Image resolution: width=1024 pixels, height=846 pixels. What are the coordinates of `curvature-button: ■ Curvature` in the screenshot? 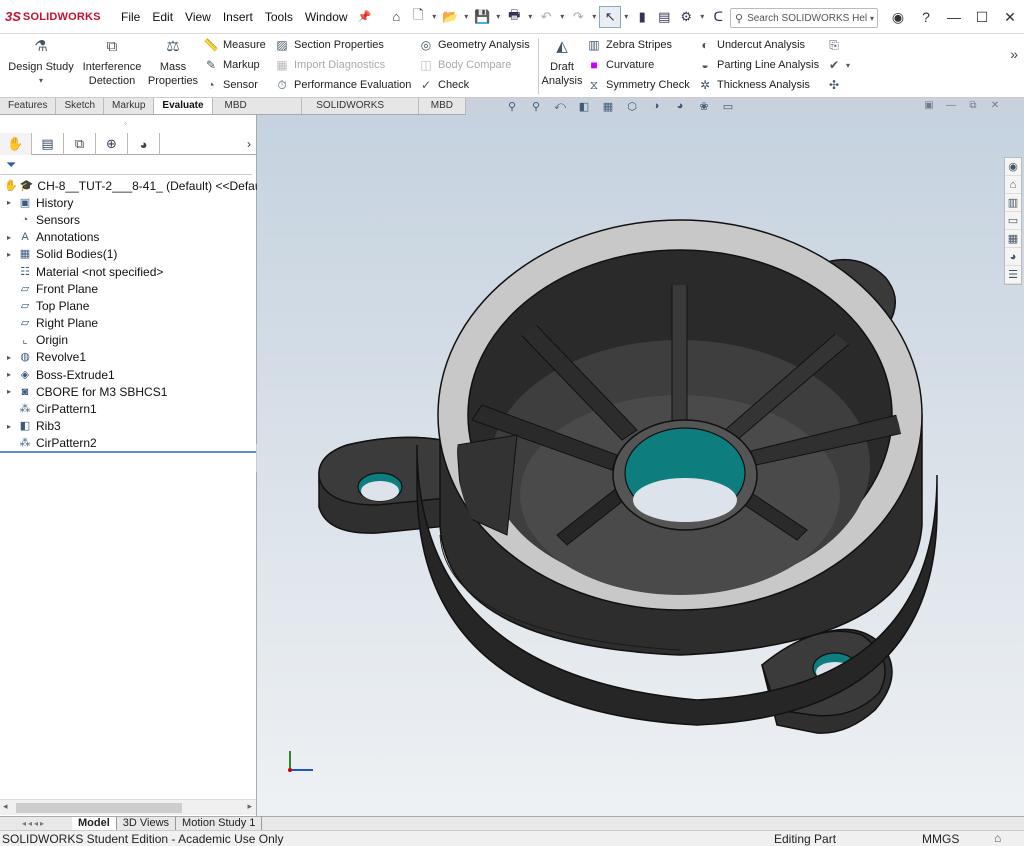 It's located at (620, 65).